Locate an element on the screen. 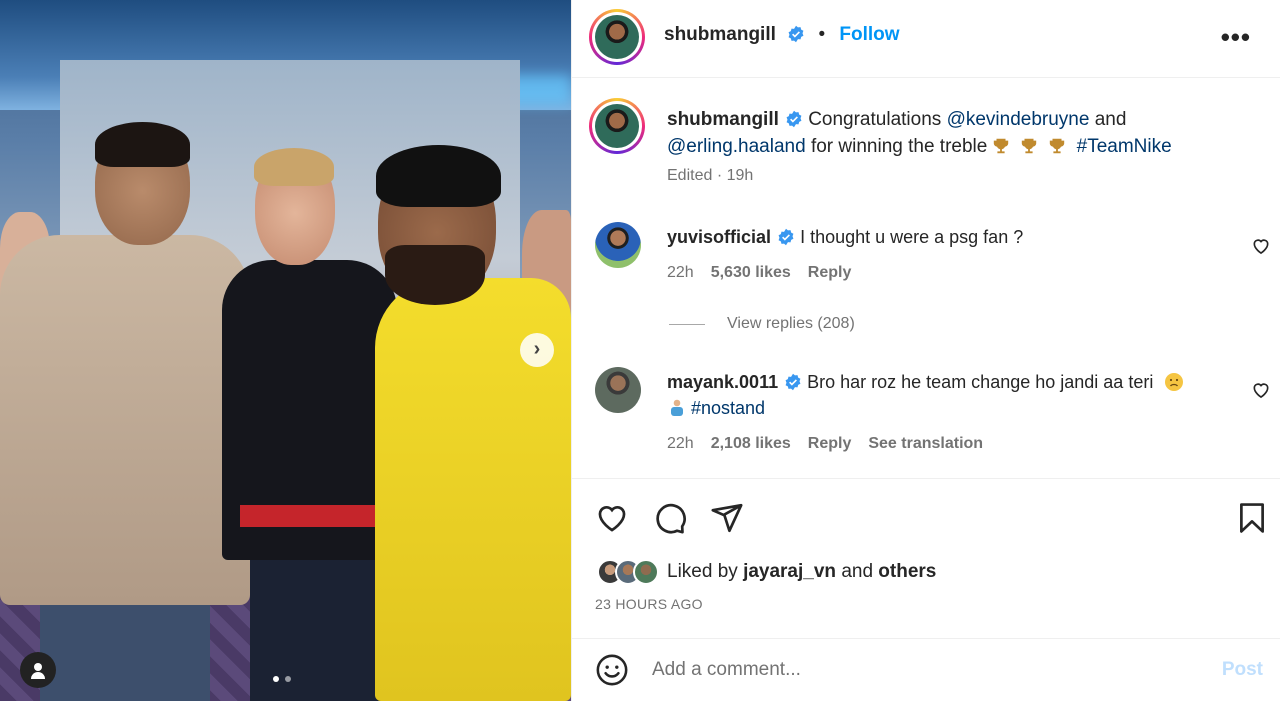 This screenshot has width=1280, height=701. comment-input is located at coordinates (922, 670).